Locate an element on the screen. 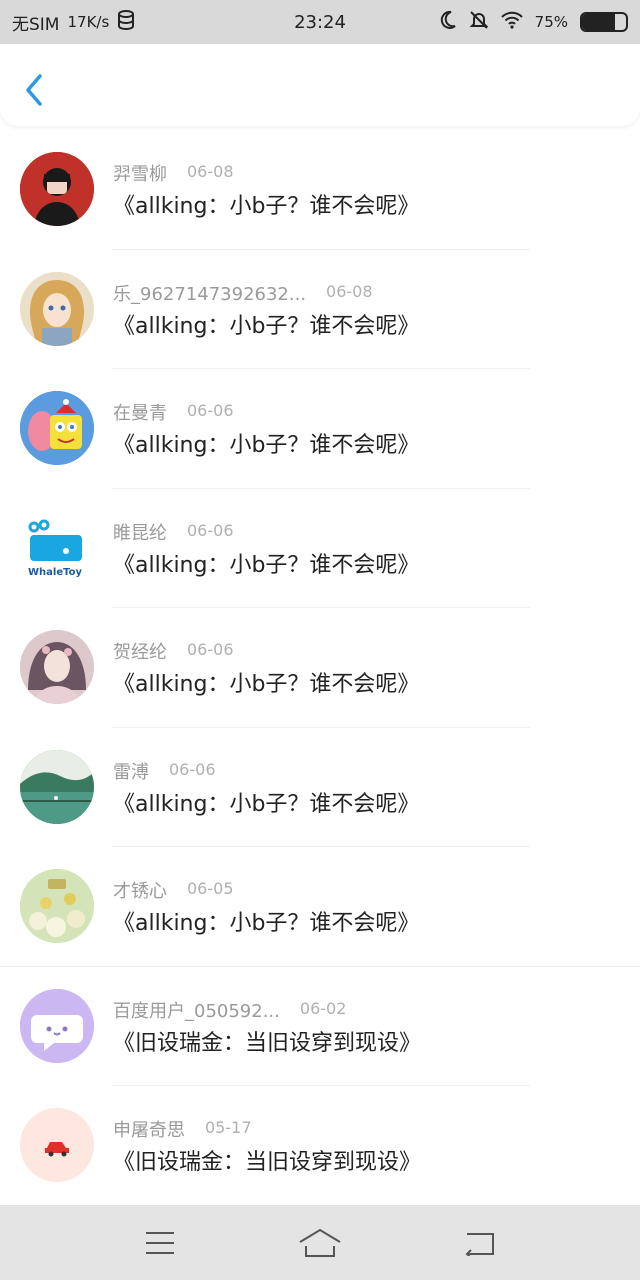 This screenshot has height=1280, width=640. chevron-left-icon is located at coordinates (34, 90).